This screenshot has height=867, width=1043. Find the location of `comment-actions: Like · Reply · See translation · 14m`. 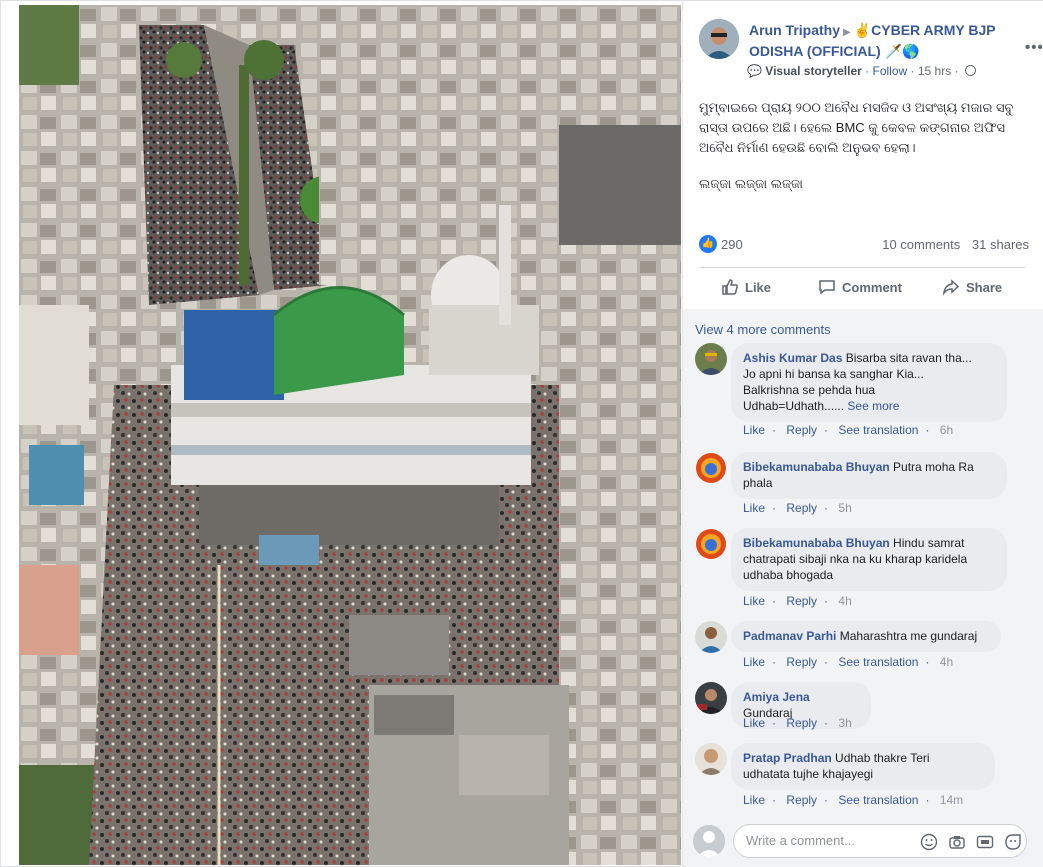

comment-actions: Like · Reply · See translation · 14m is located at coordinates (856, 800).